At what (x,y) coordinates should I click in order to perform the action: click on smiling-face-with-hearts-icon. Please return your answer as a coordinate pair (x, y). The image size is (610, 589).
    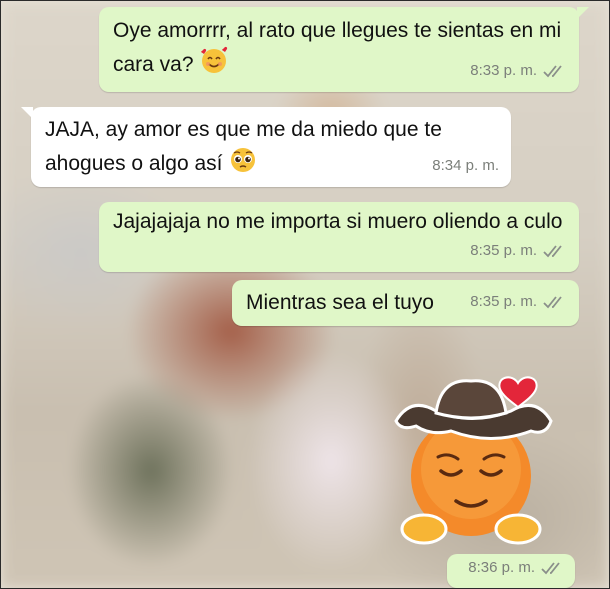
    Looking at the image, I should click on (214, 64).